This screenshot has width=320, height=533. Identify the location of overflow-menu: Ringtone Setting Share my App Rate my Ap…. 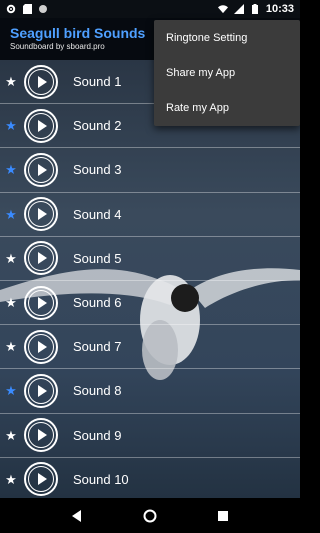
(227, 73).